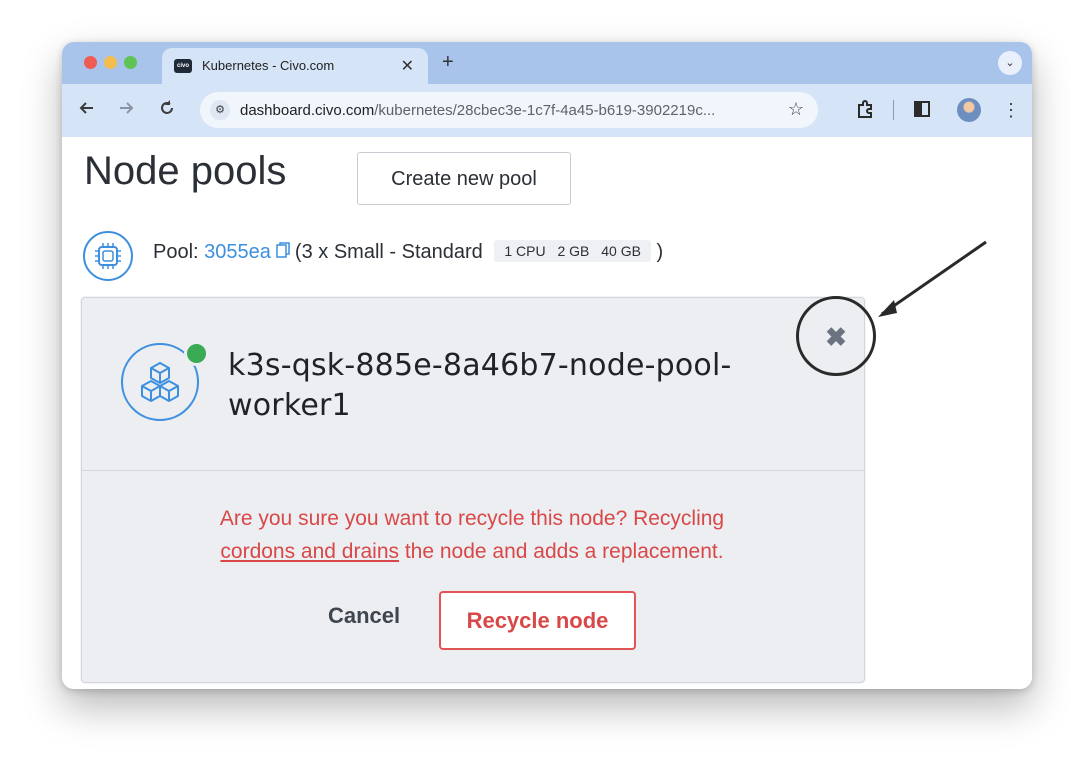 This screenshot has height=758, width=1071. Describe the element at coordinates (126, 110) in the screenshot. I see `forward-arrow-icon` at that location.